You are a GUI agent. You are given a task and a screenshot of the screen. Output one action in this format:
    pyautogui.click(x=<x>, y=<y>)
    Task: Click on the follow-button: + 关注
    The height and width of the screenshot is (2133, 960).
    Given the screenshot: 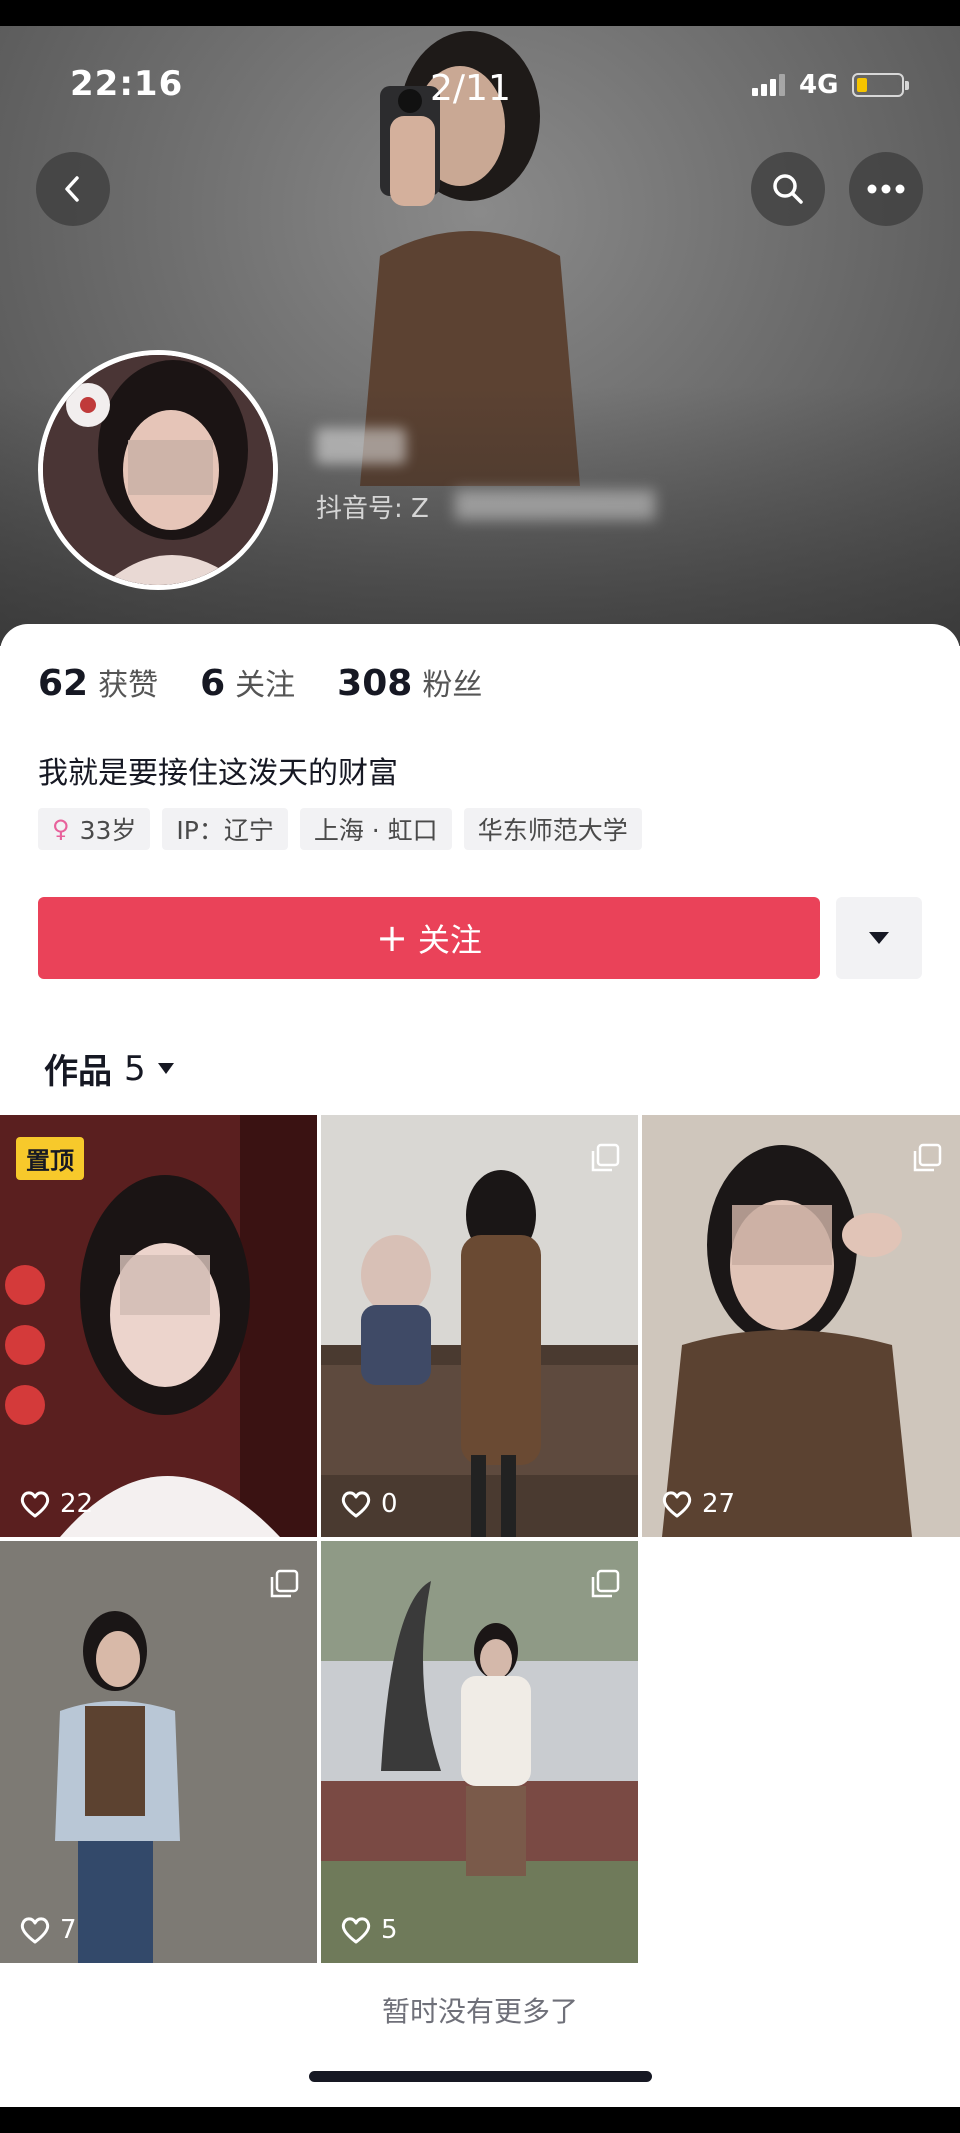 What is the action you would take?
    pyautogui.click(x=429, y=938)
    